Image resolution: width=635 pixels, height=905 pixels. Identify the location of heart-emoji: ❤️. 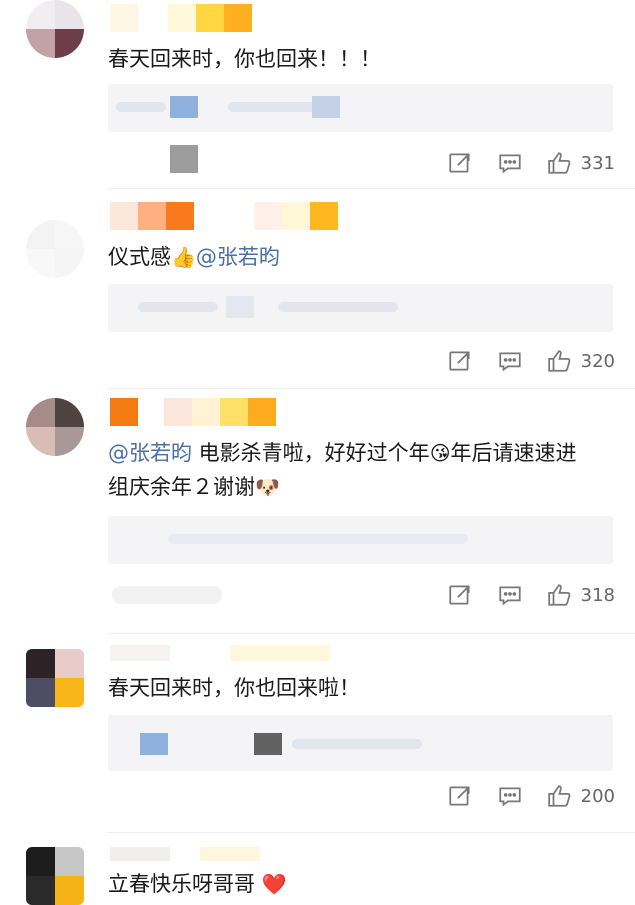
(274, 884).